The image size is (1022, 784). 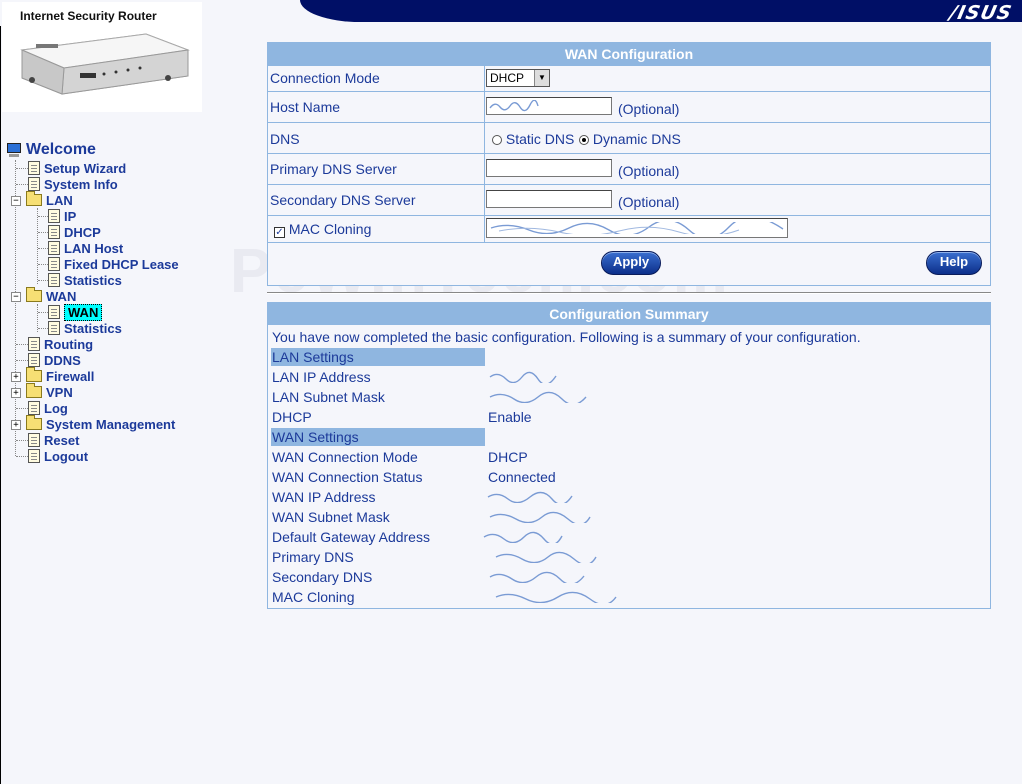 I want to click on connection-mode-row: Connection Mode DHCP ▼, so click(x=629, y=78).